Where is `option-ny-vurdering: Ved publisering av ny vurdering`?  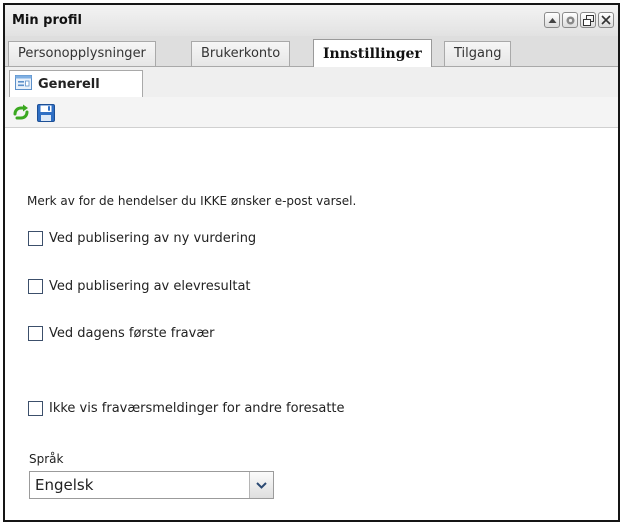
option-ny-vurdering: Ved publisering av ny vurdering is located at coordinates (142, 238).